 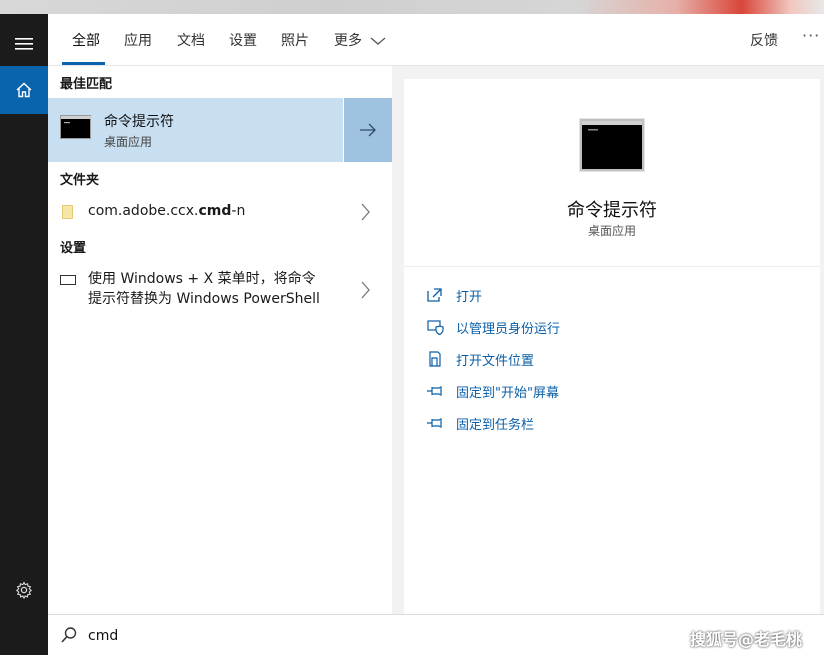 I want to click on action-open-label: 打开, so click(x=469, y=297).